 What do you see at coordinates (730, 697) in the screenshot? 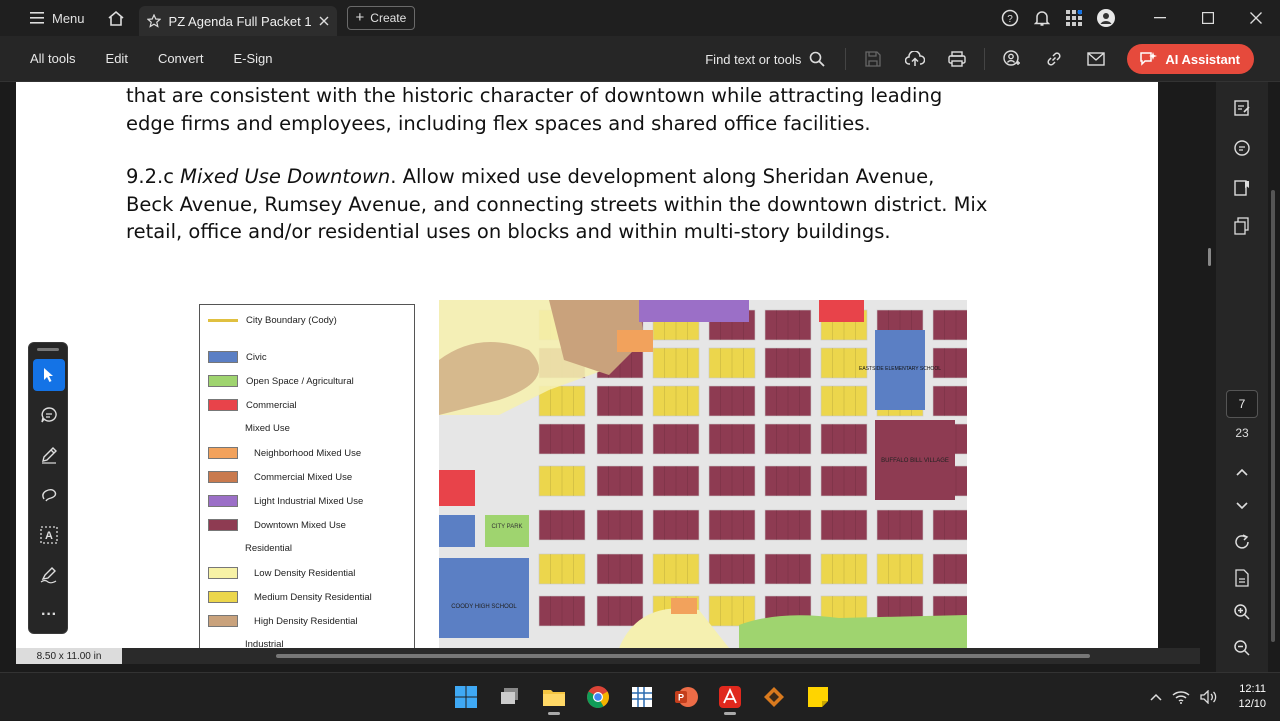
I see `taskbar-app-acrobat` at bounding box center [730, 697].